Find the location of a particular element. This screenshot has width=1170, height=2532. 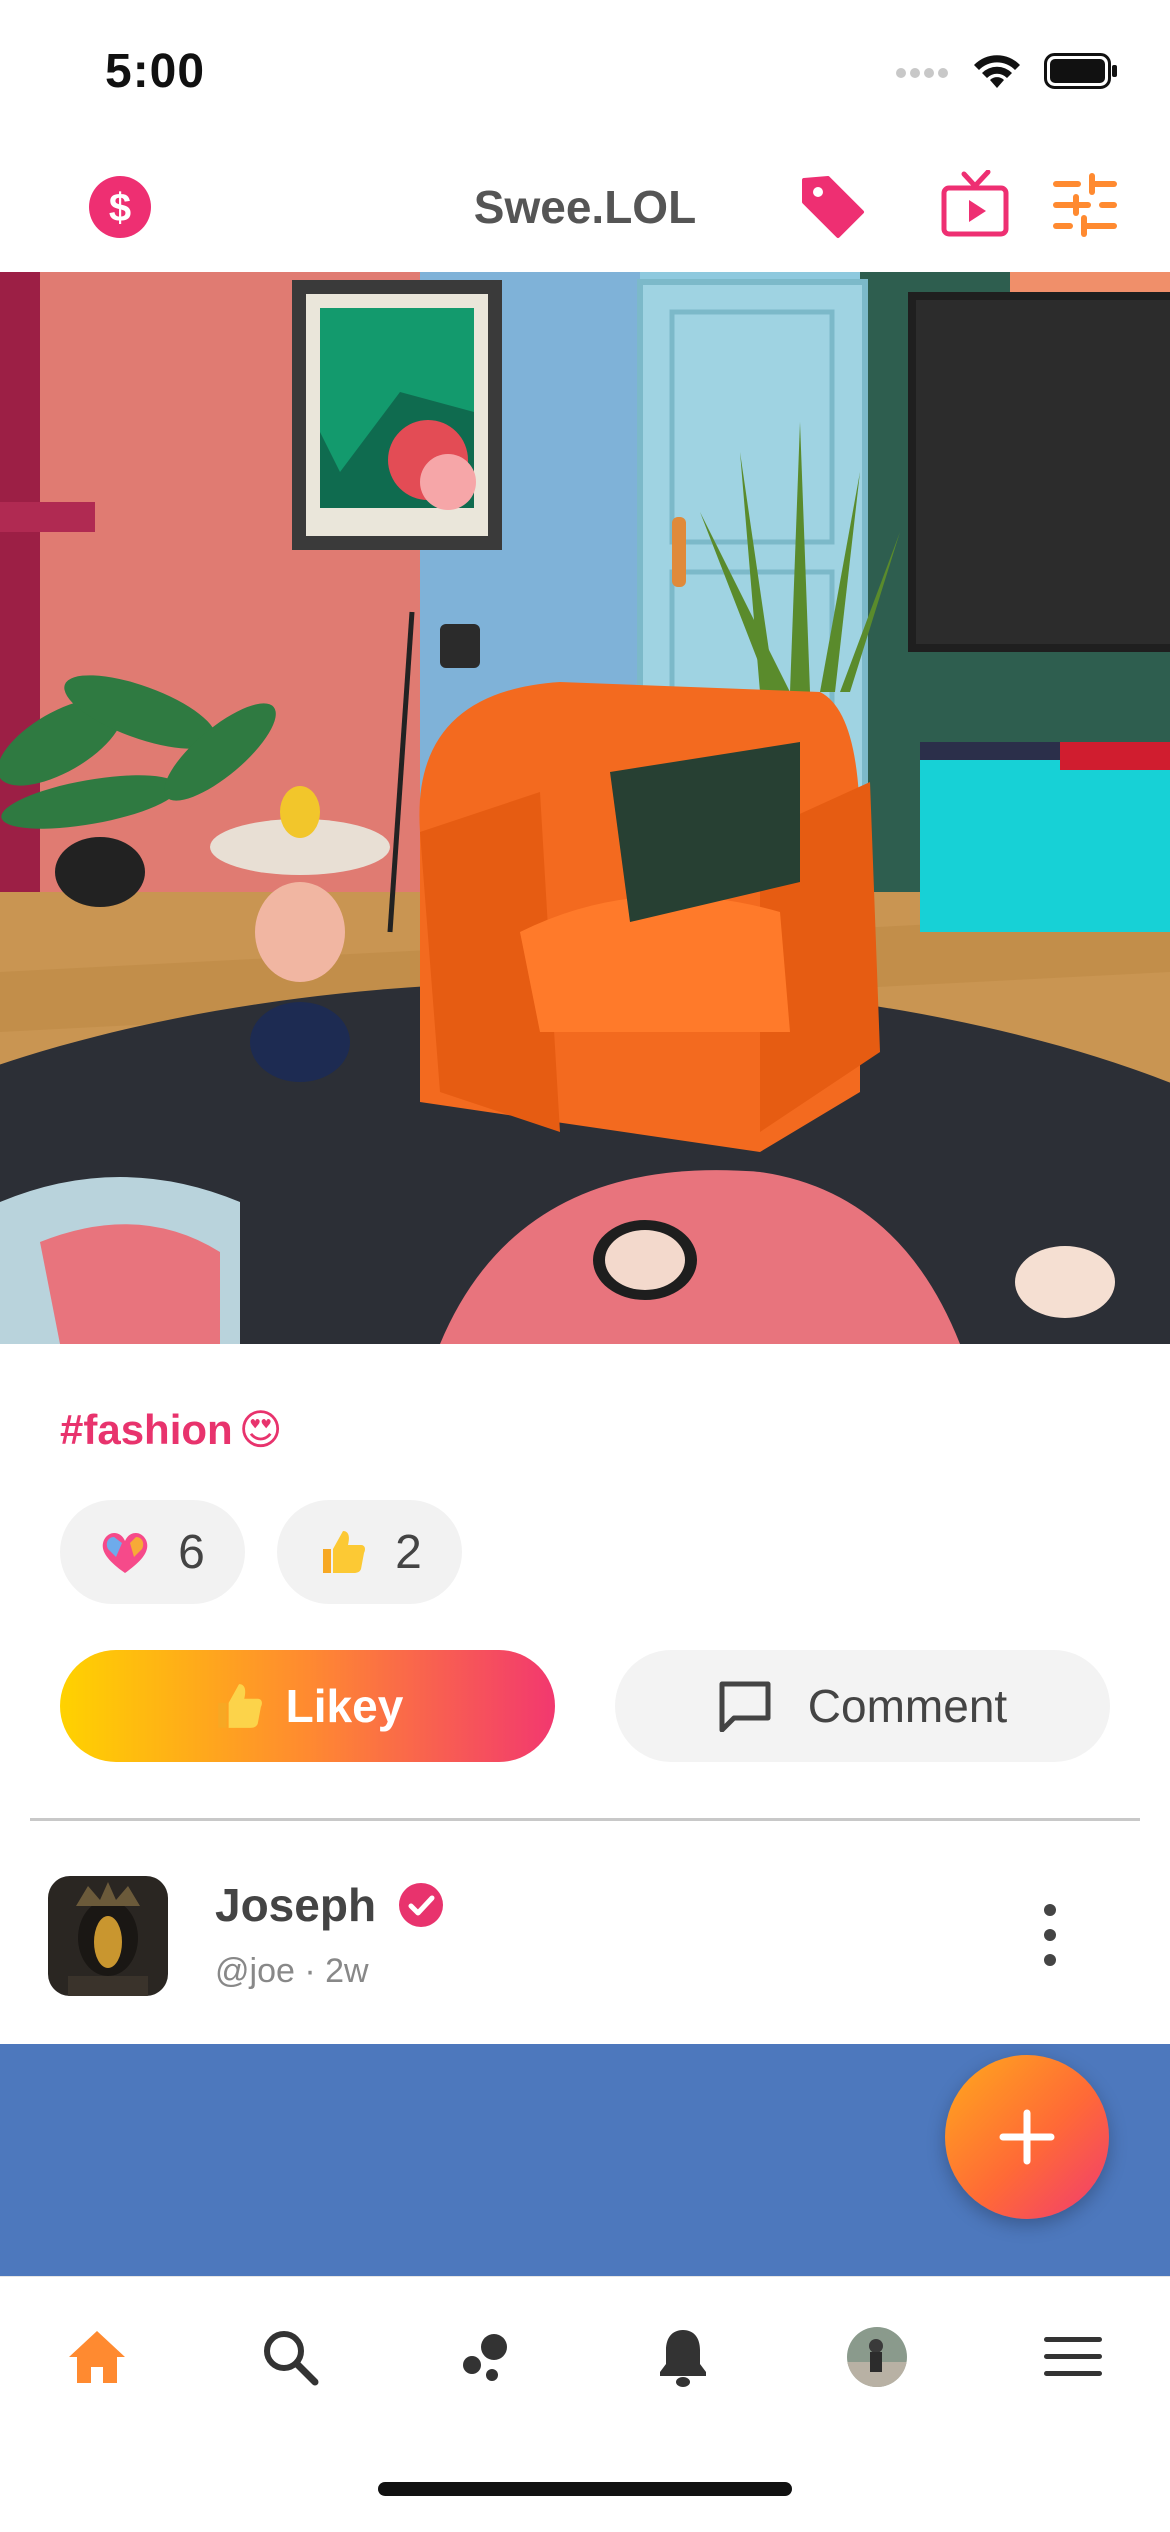

reaction-summary: 6 2 is located at coordinates (261, 1552).